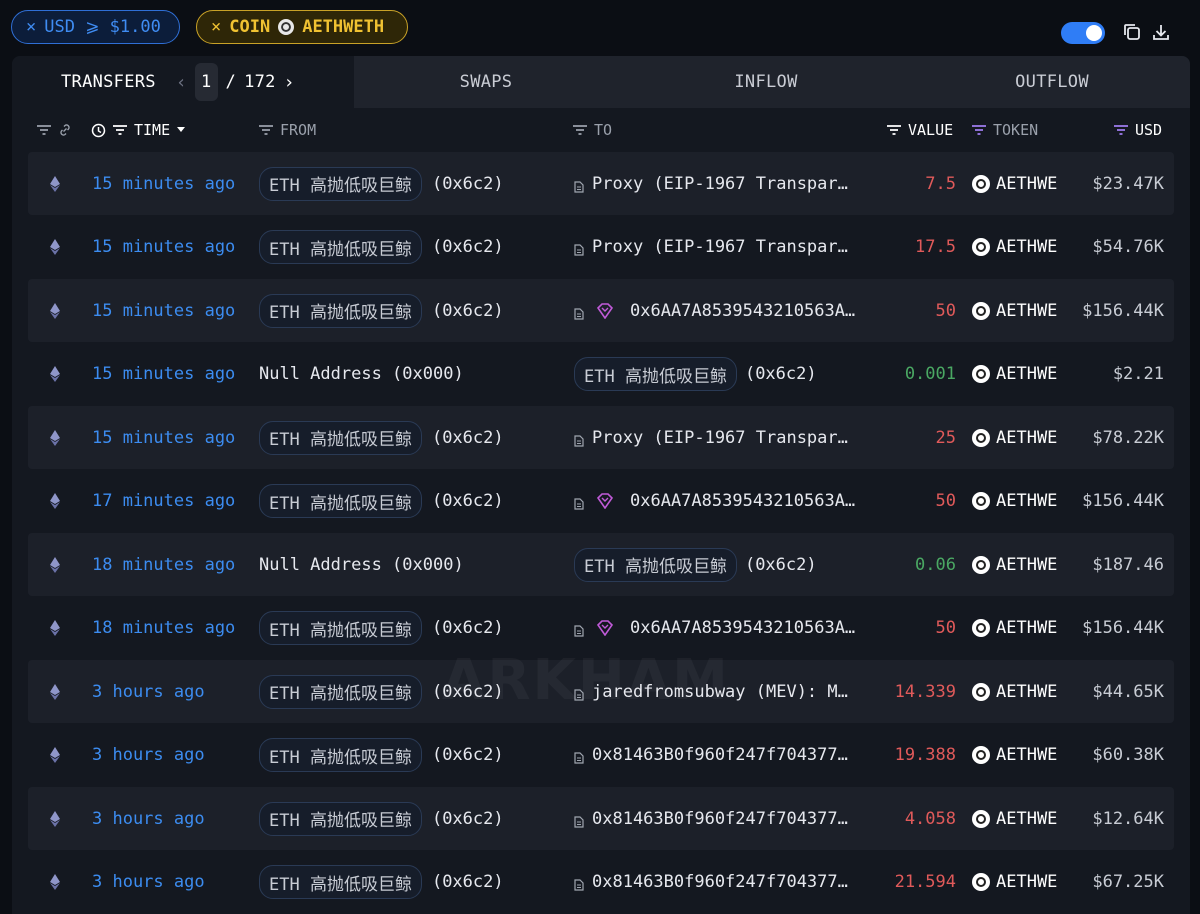 The height and width of the screenshot is (914, 1200). I want to click on chain-filter-header, so click(54, 130).